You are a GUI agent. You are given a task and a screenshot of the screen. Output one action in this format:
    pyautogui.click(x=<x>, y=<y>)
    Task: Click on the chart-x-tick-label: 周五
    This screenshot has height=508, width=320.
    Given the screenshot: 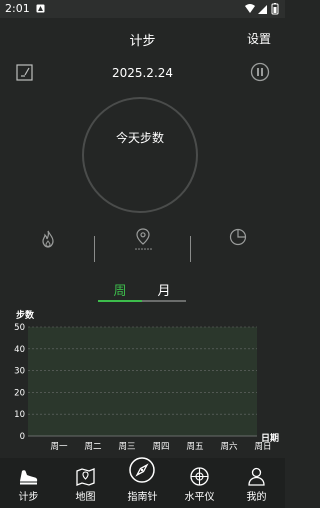 What is the action you would take?
    pyautogui.click(x=195, y=447)
    